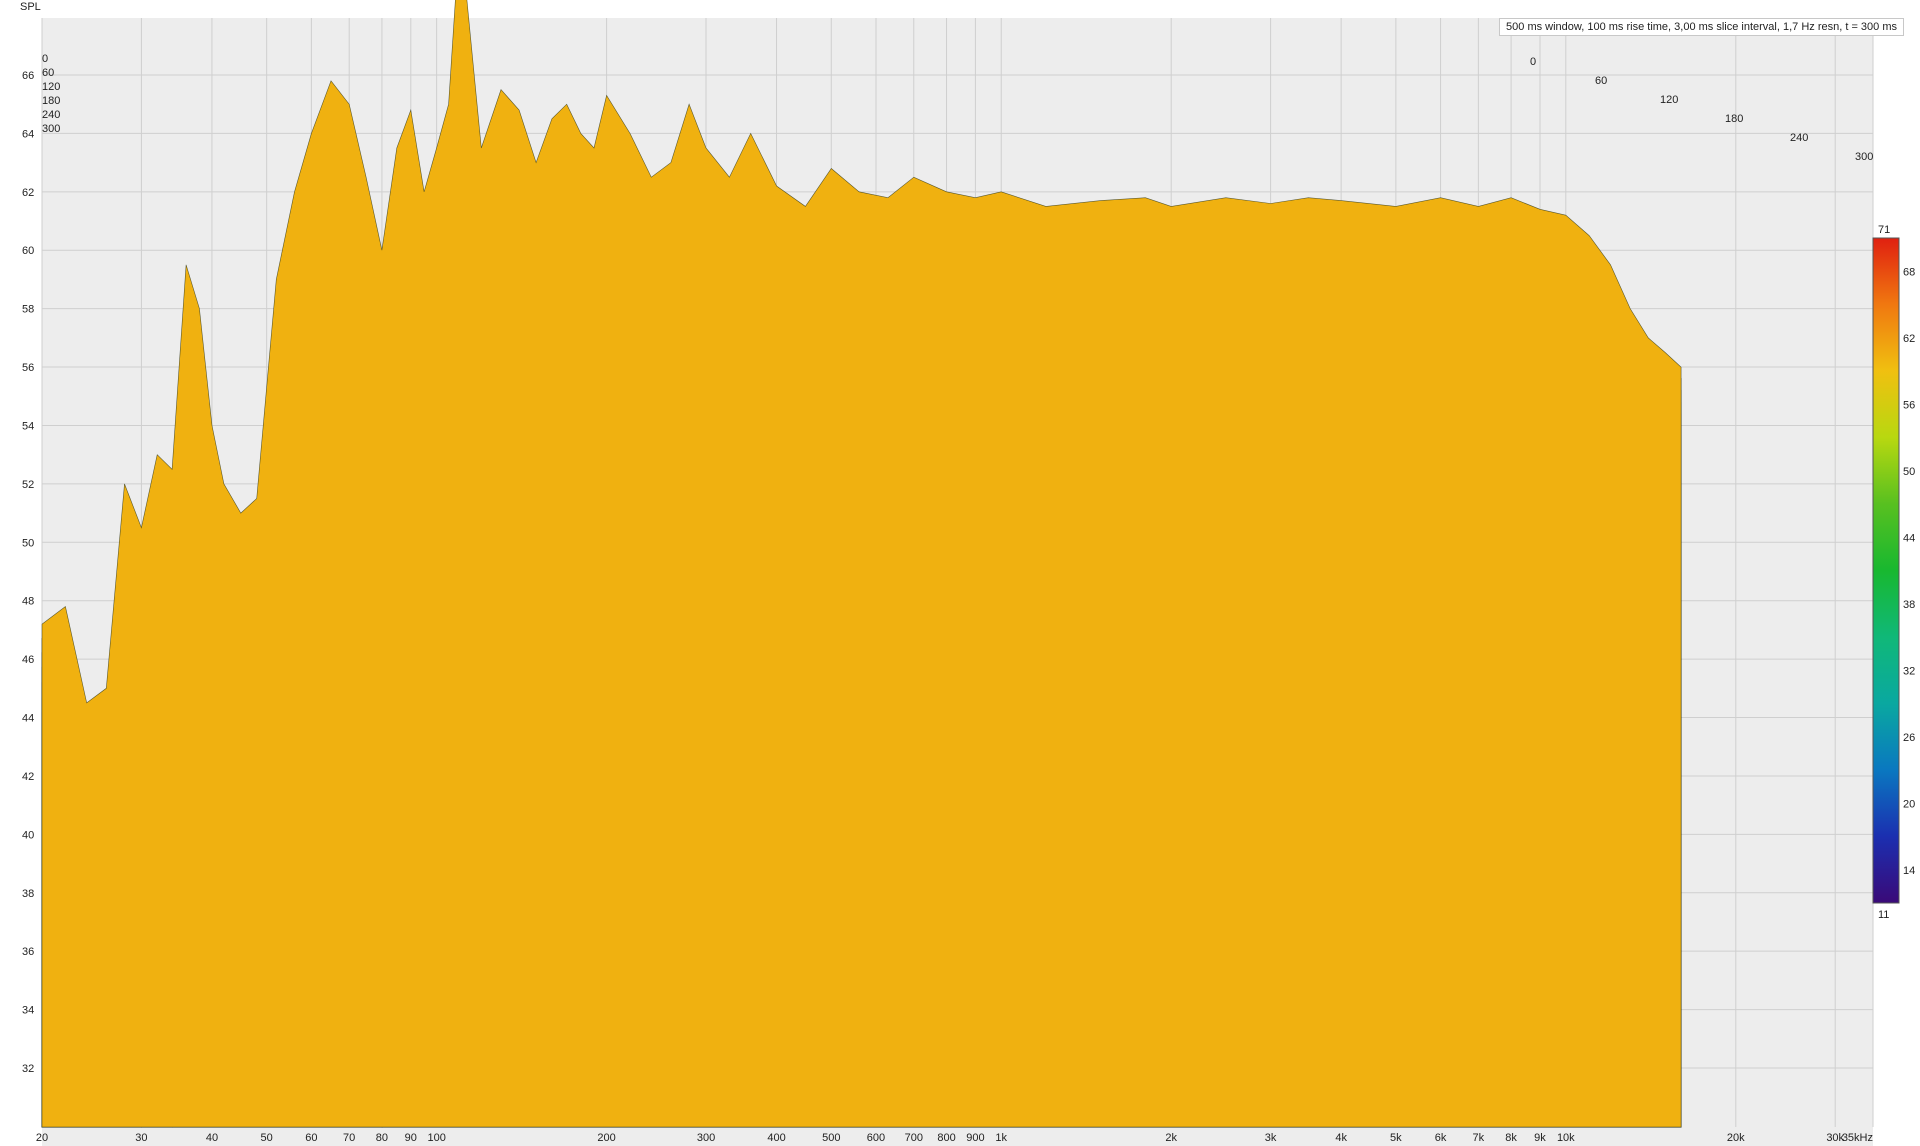 This screenshot has width=1920, height=1146. Describe the element at coordinates (1566, 1138) in the screenshot. I see `x-tick-label-26: 10k` at that location.